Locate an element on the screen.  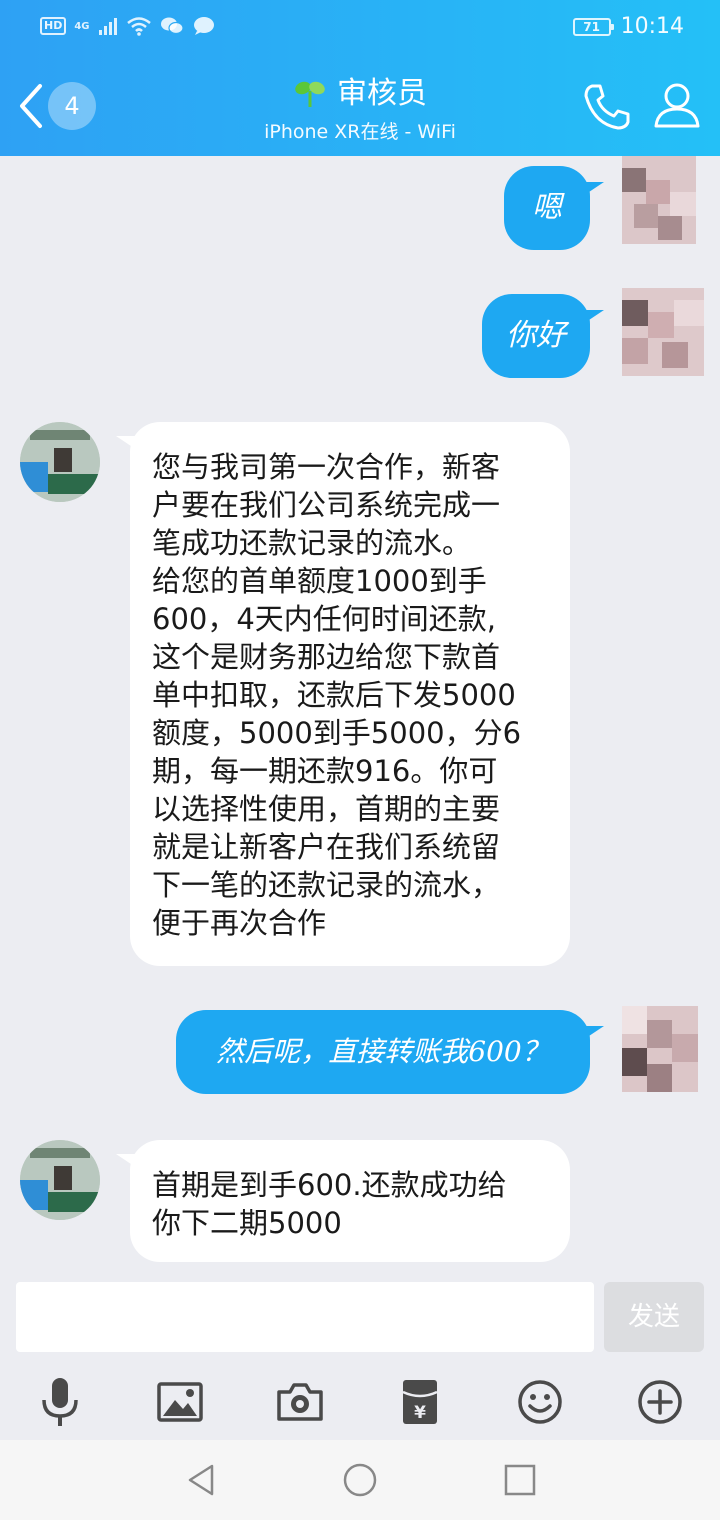
message-text: 然后呢，直接转账我600？ is located at coordinates (383, 1051).